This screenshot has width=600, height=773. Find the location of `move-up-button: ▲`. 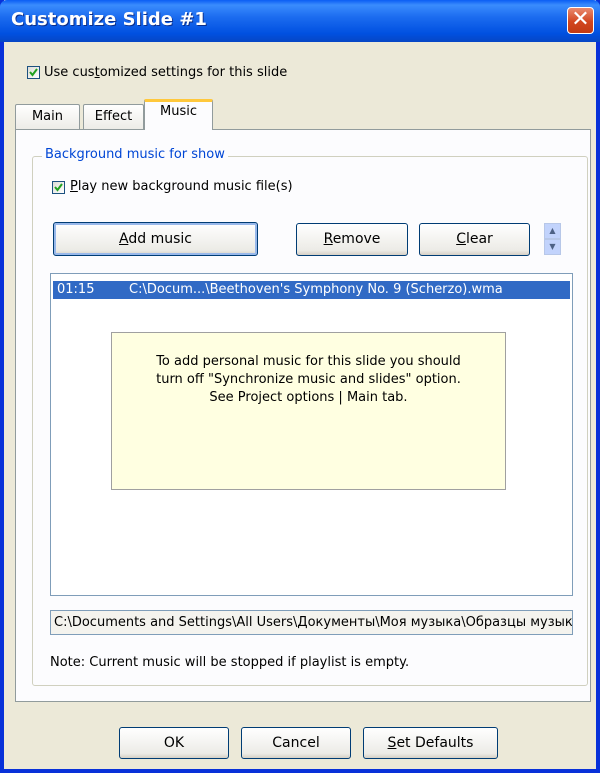

move-up-button: ▲ is located at coordinates (552, 231).